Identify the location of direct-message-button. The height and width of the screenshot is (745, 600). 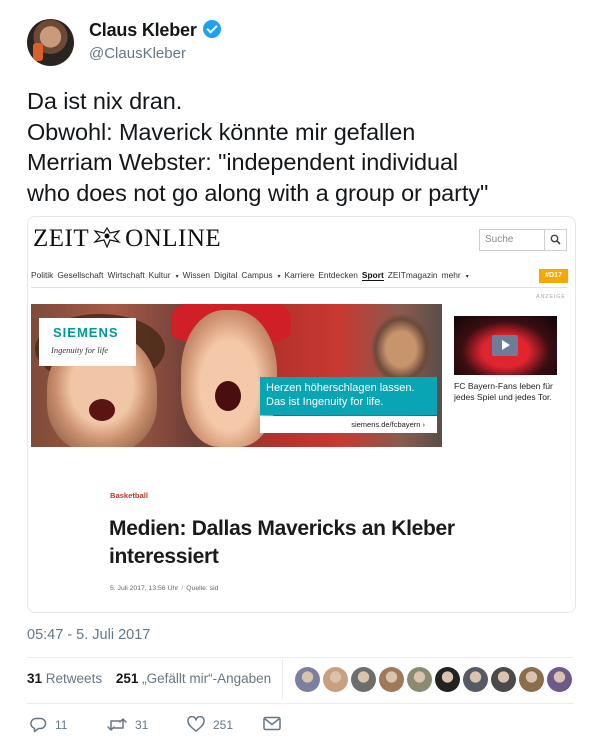
(276, 726).